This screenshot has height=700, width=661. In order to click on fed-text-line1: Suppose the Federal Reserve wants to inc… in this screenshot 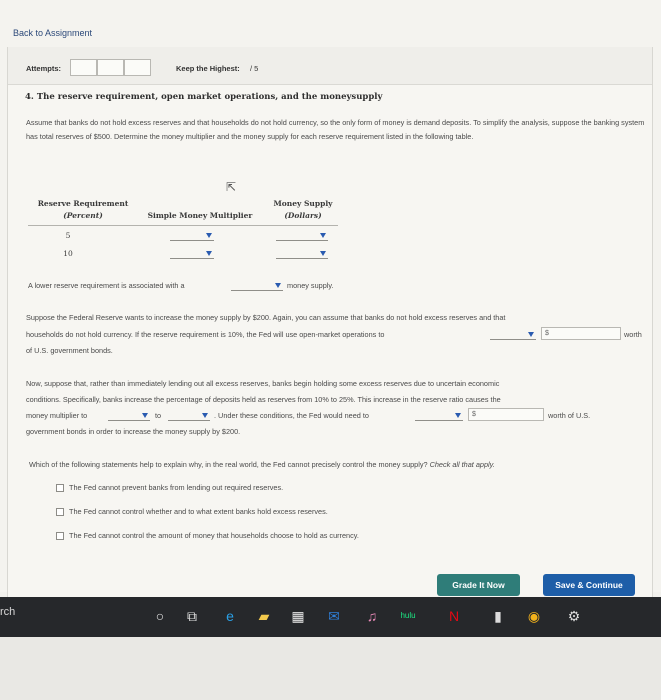, I will do `click(266, 317)`.